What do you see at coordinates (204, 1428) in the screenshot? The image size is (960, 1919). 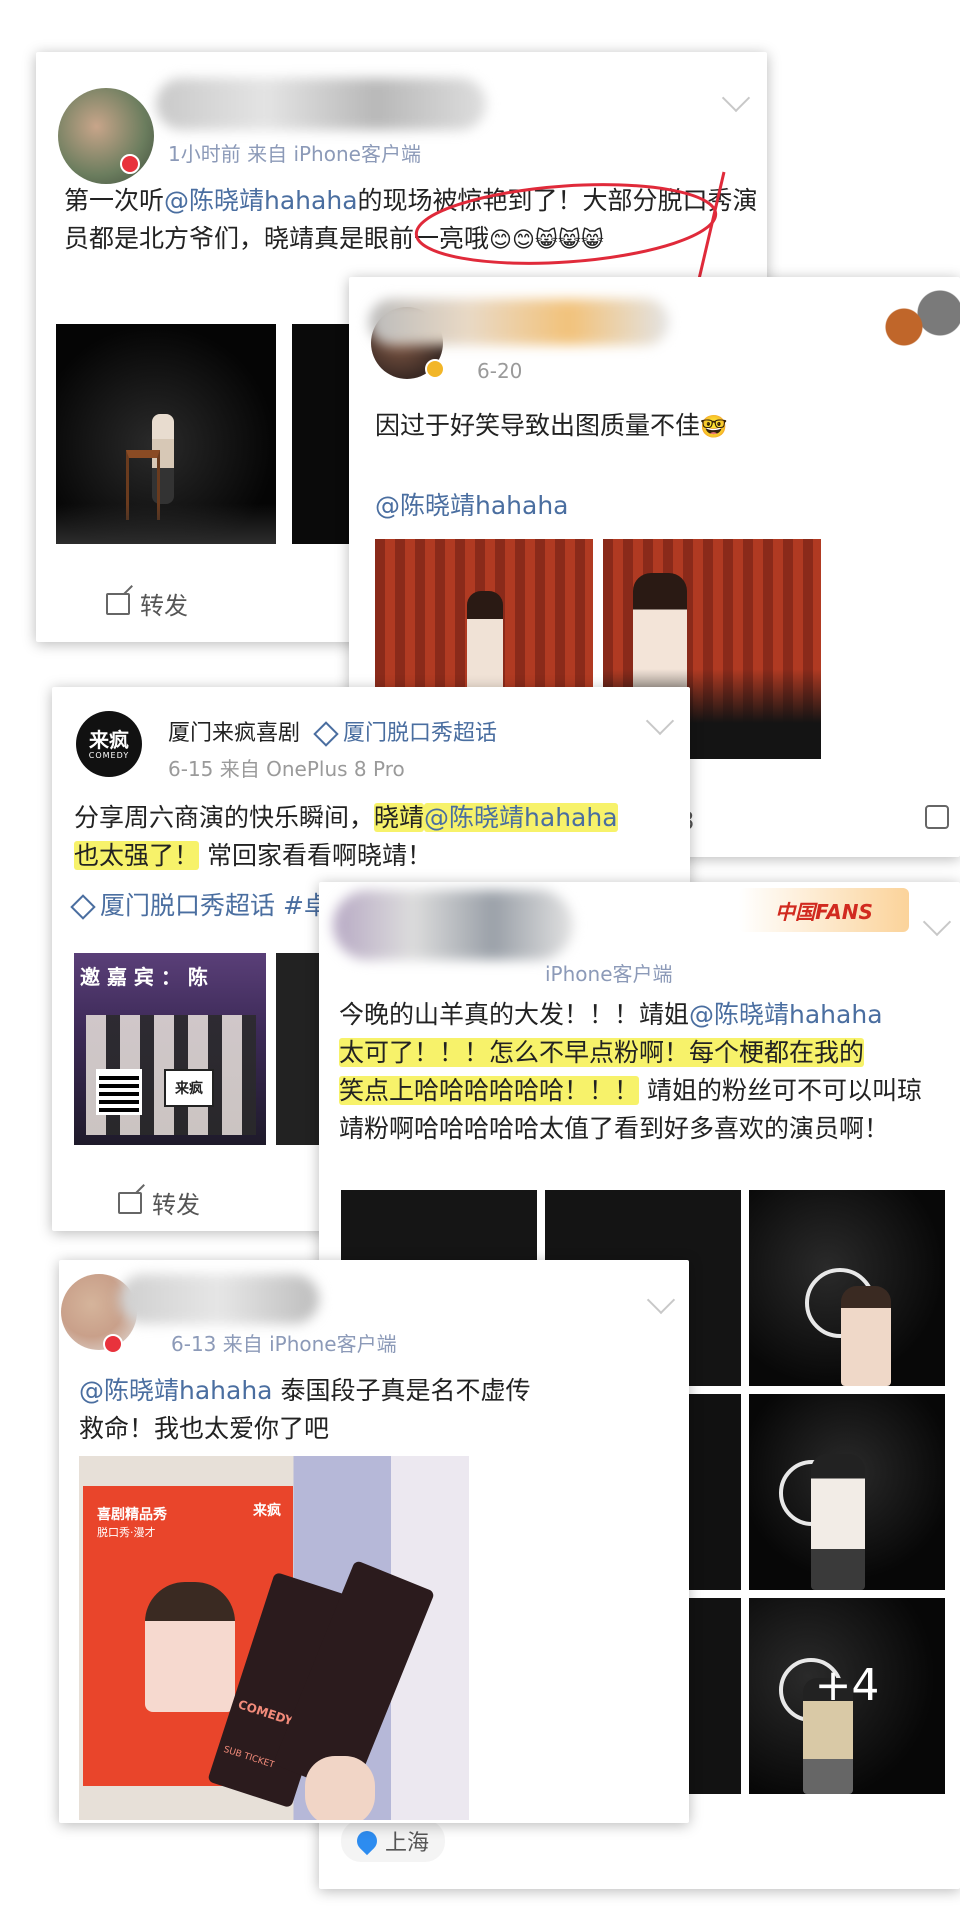 I see `post-text-part: 救命！我也太爱你了吧` at bounding box center [204, 1428].